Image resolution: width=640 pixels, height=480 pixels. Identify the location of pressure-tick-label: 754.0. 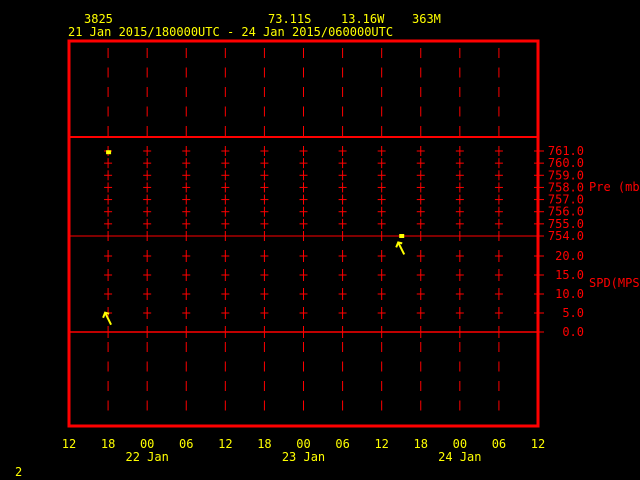
(566, 236).